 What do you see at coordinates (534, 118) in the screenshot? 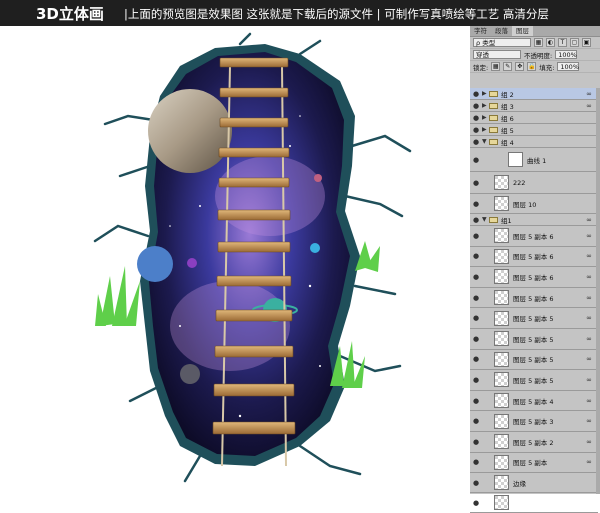
I see `layer-group-row: ● ▶ 组 6` at bounding box center [534, 118].